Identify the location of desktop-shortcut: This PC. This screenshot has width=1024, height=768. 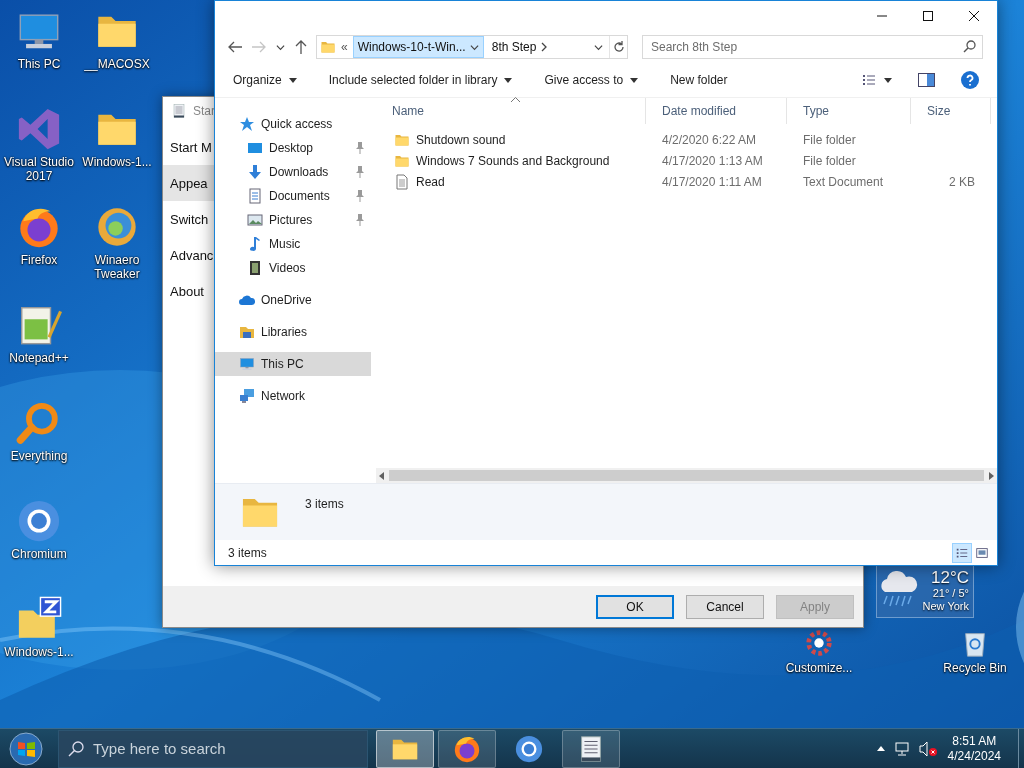
(39, 57).